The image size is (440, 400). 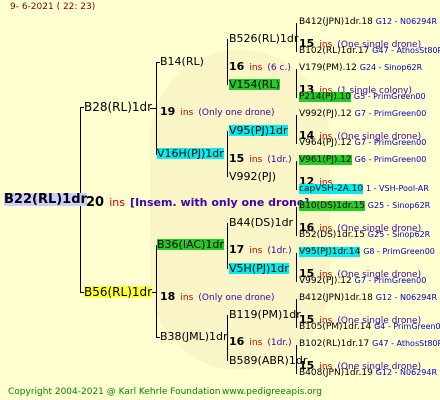 I want to click on v16h-info: 15 ins (1dr.), so click(x=260, y=157).